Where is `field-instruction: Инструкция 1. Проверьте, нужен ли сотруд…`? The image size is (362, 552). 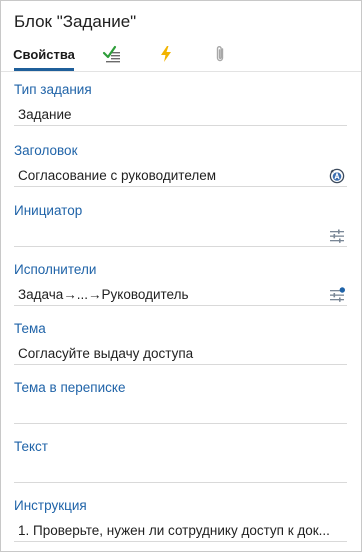 field-instruction: Инструкция 1. Проверьте, нужен ли сотруд… is located at coordinates (180, 519).